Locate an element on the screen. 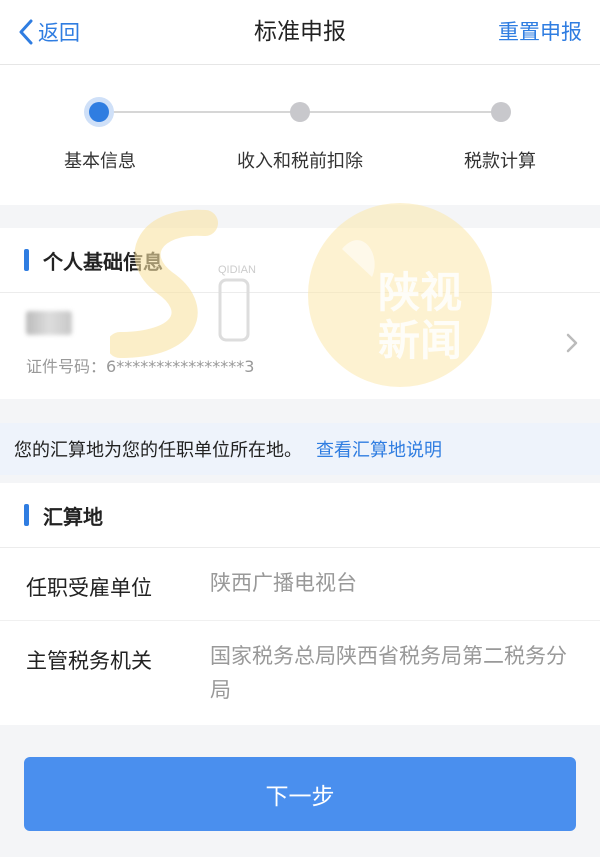 The height and width of the screenshot is (857, 600). next-step-button: 下一步 is located at coordinates (300, 794).